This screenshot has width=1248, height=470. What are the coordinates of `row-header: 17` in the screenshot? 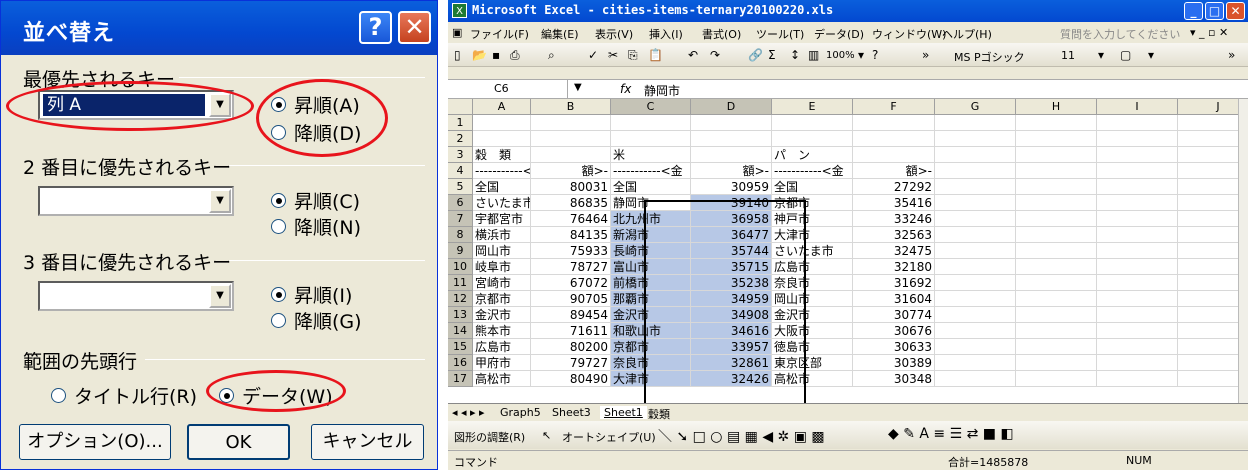 It's located at (460, 379).